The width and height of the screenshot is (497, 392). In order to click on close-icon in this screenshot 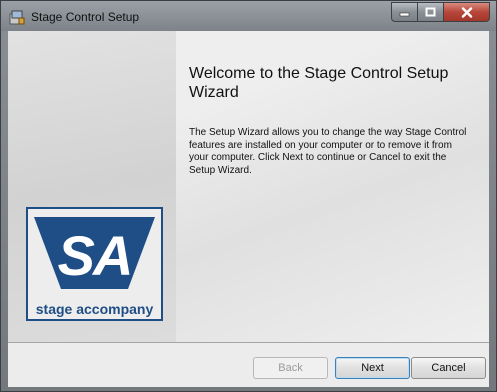, I will do `click(466, 12)`.